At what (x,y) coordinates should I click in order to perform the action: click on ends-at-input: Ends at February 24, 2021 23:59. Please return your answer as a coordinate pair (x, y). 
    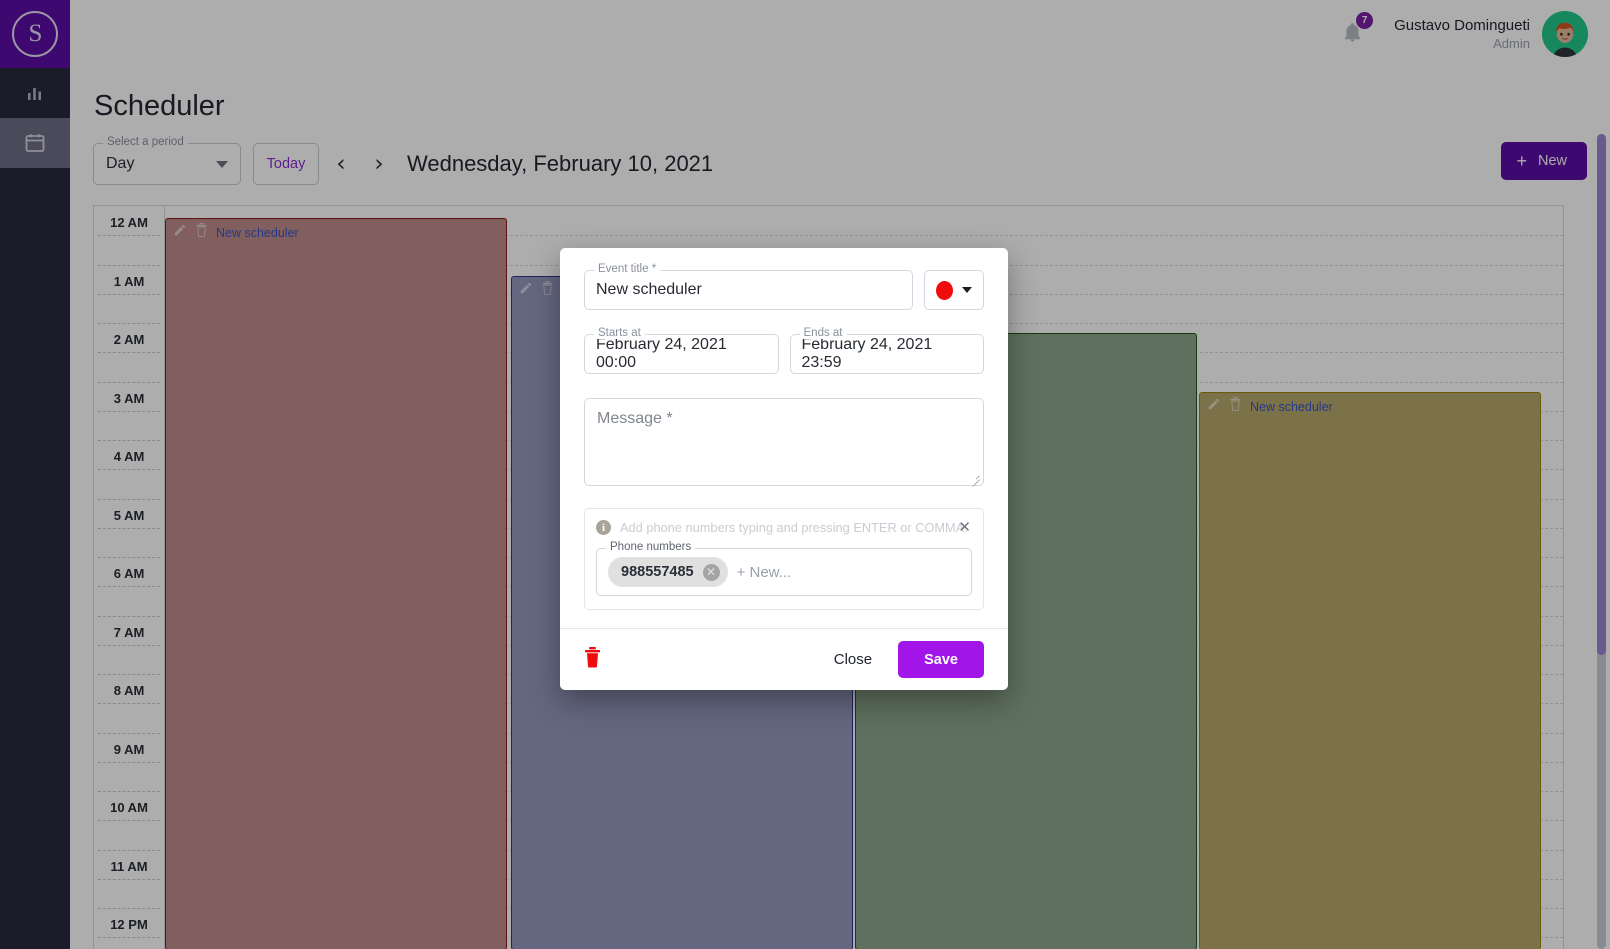
    Looking at the image, I should click on (886, 350).